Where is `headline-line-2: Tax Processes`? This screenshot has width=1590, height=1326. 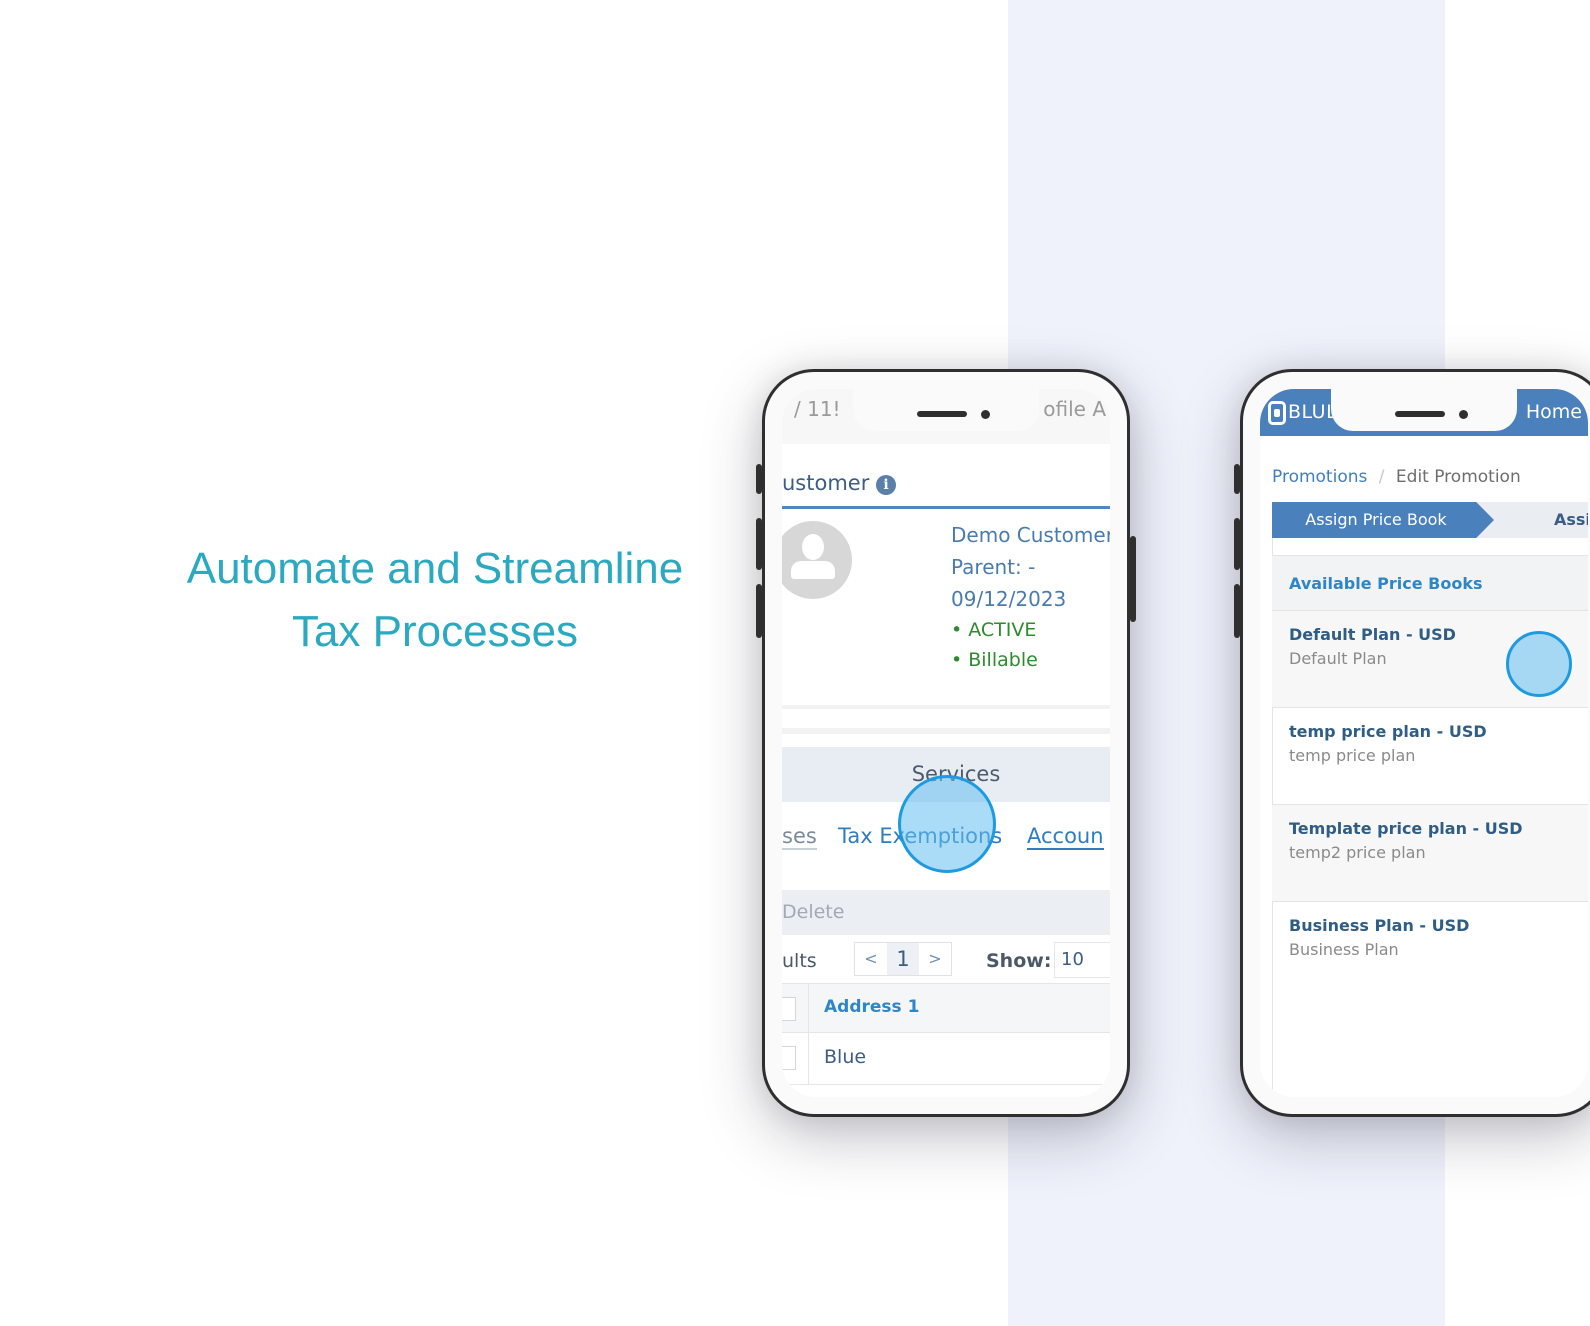 headline-line-2: Tax Processes is located at coordinates (435, 631).